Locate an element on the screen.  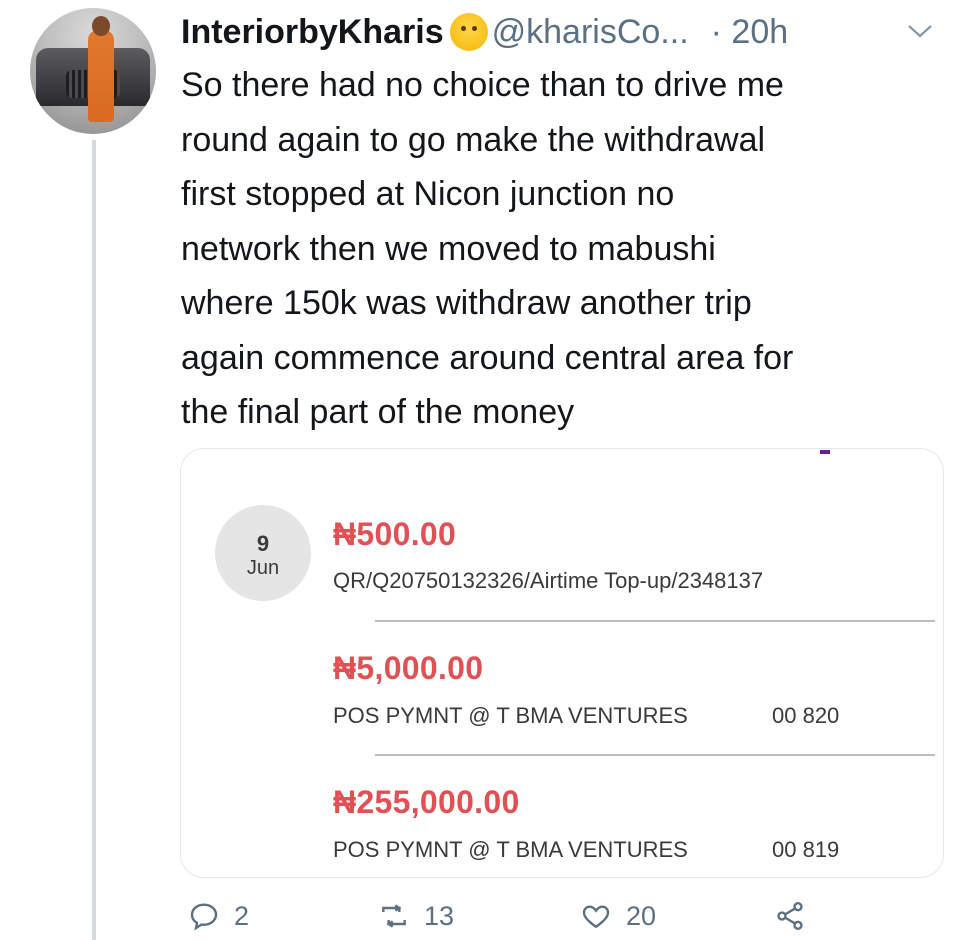
tweet-actions: 2 13 20 is located at coordinates (486, 920).